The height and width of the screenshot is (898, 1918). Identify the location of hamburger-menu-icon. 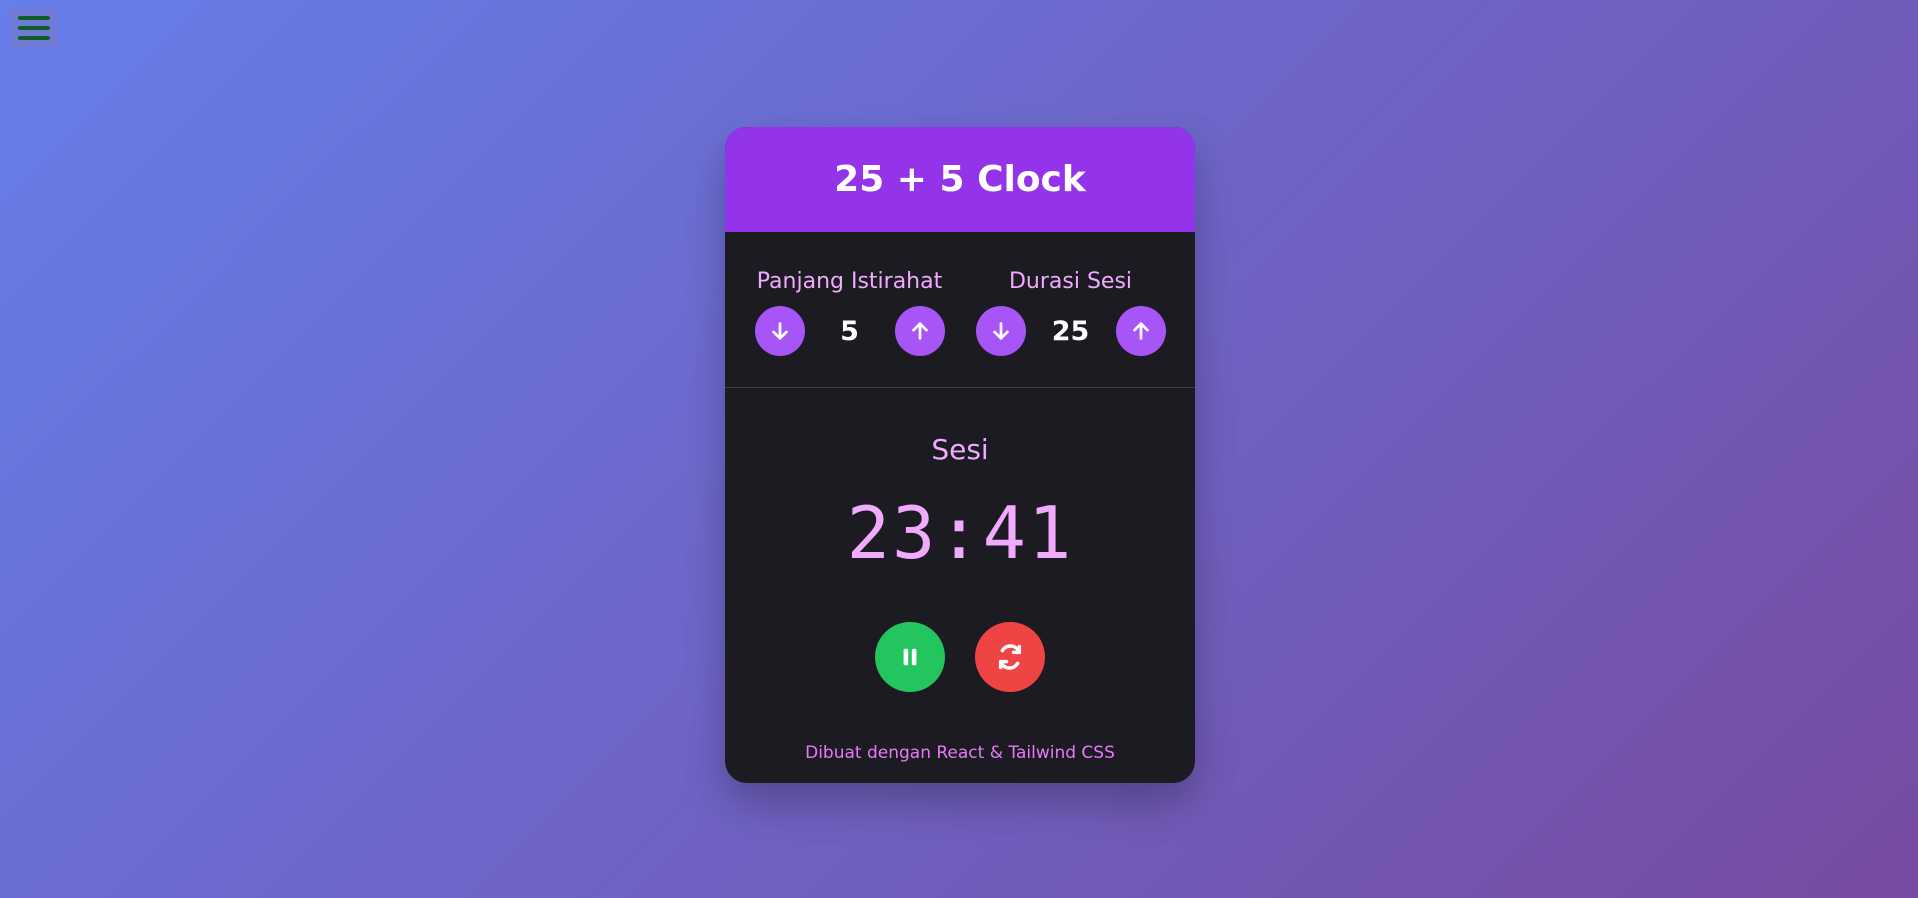
(34, 18).